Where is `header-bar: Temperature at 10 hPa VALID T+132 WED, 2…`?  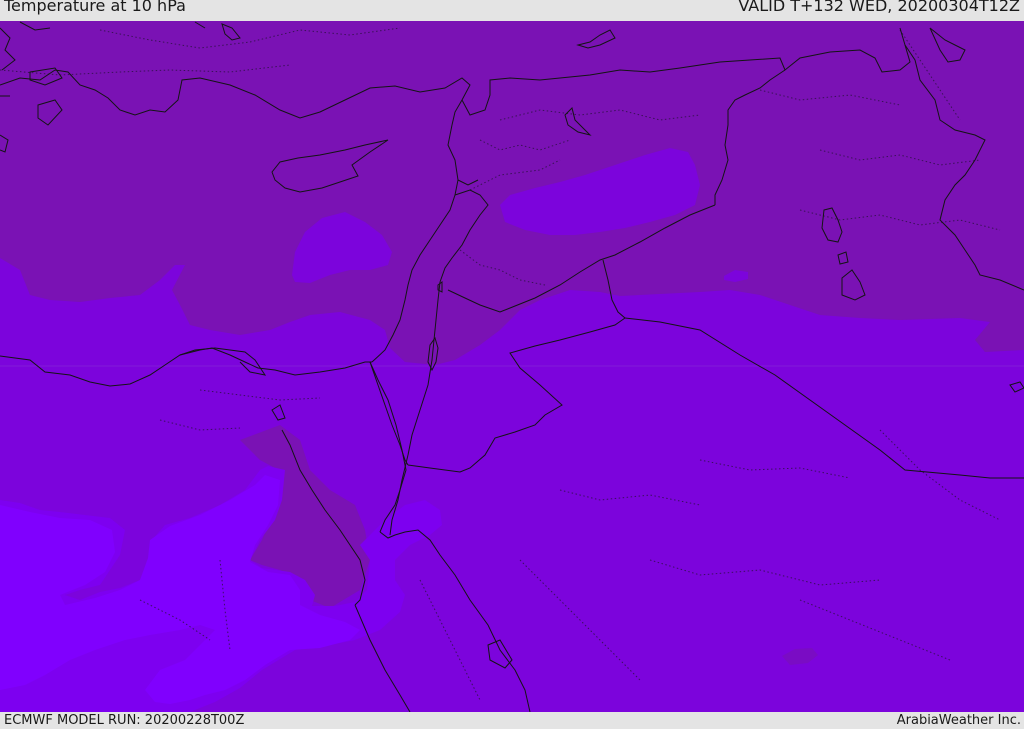
header-bar: Temperature at 10 hPa VALID T+132 WED, 2… is located at coordinates (512, 10).